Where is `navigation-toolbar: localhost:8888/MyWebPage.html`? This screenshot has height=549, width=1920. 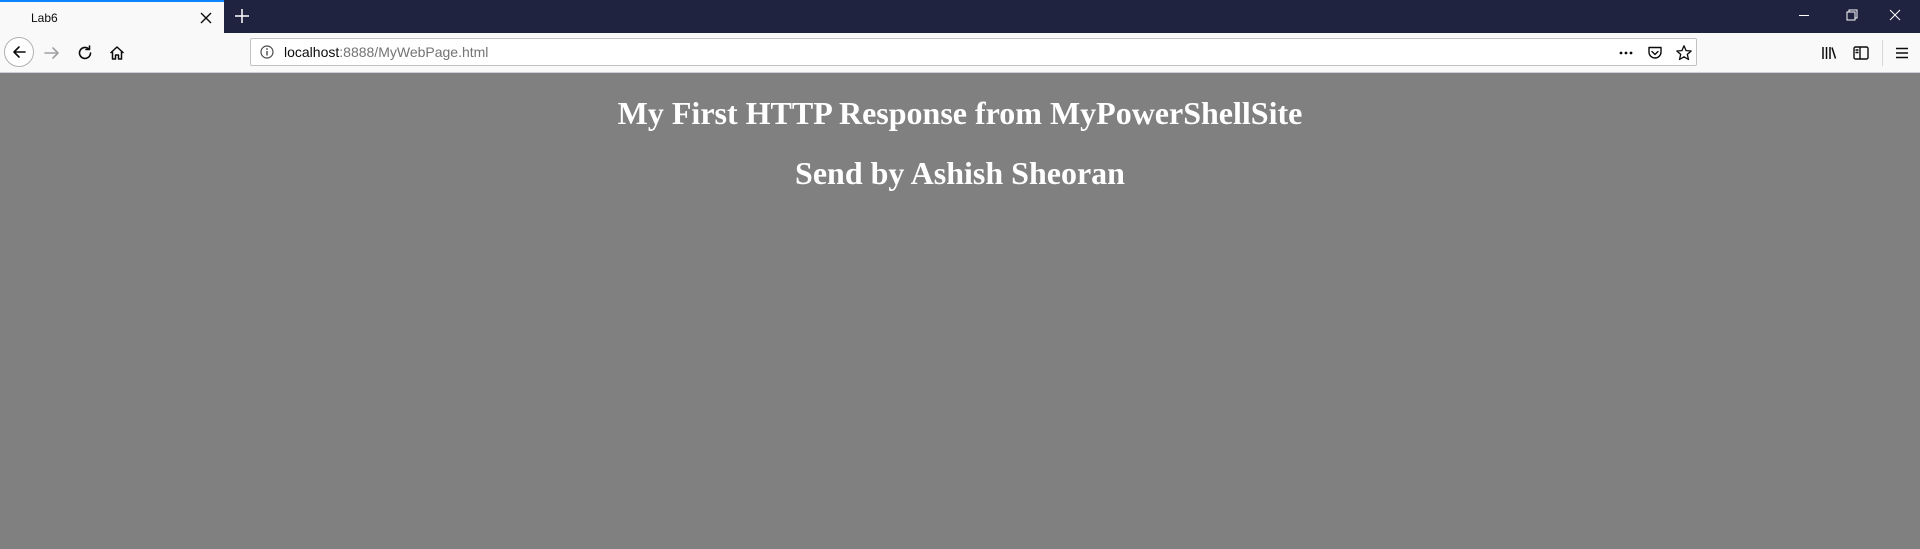
navigation-toolbar: localhost:8888/MyWebPage.html is located at coordinates (960, 53).